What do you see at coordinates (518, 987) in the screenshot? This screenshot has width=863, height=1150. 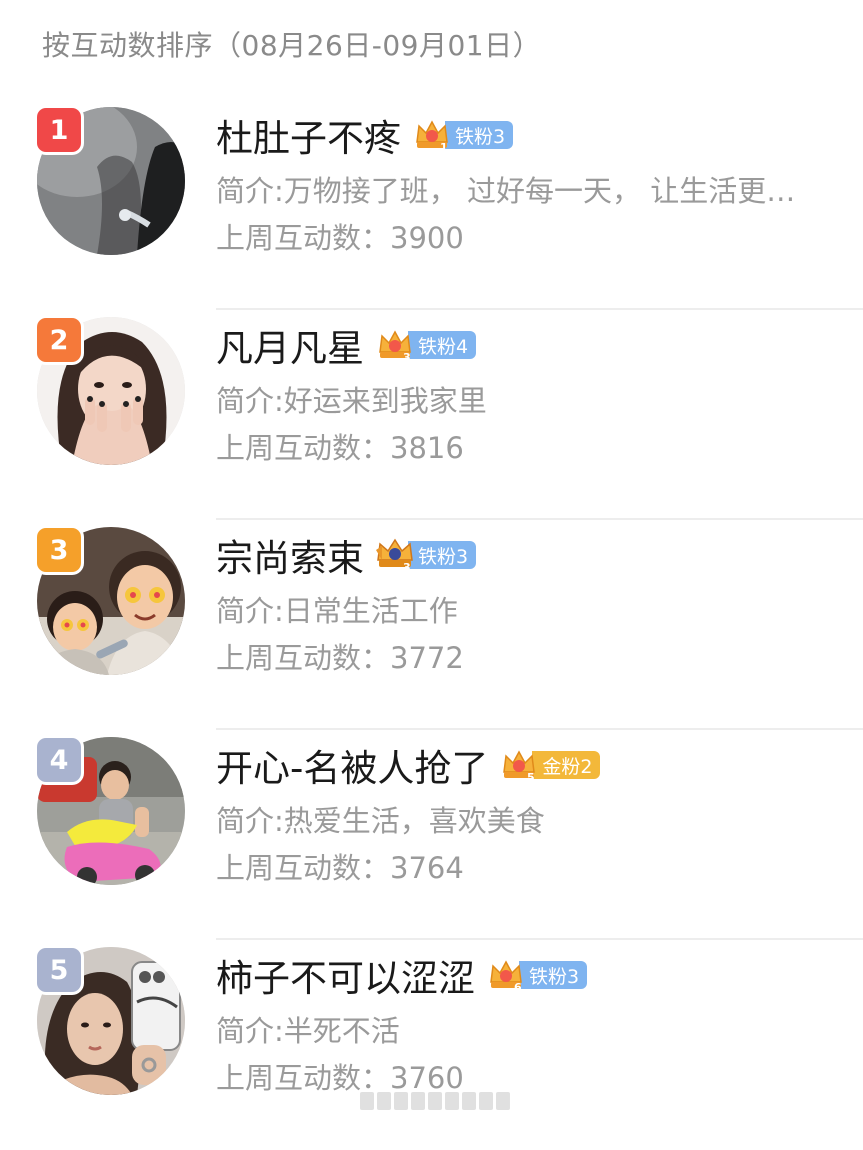 I see `svg-text: 6` at bounding box center [518, 987].